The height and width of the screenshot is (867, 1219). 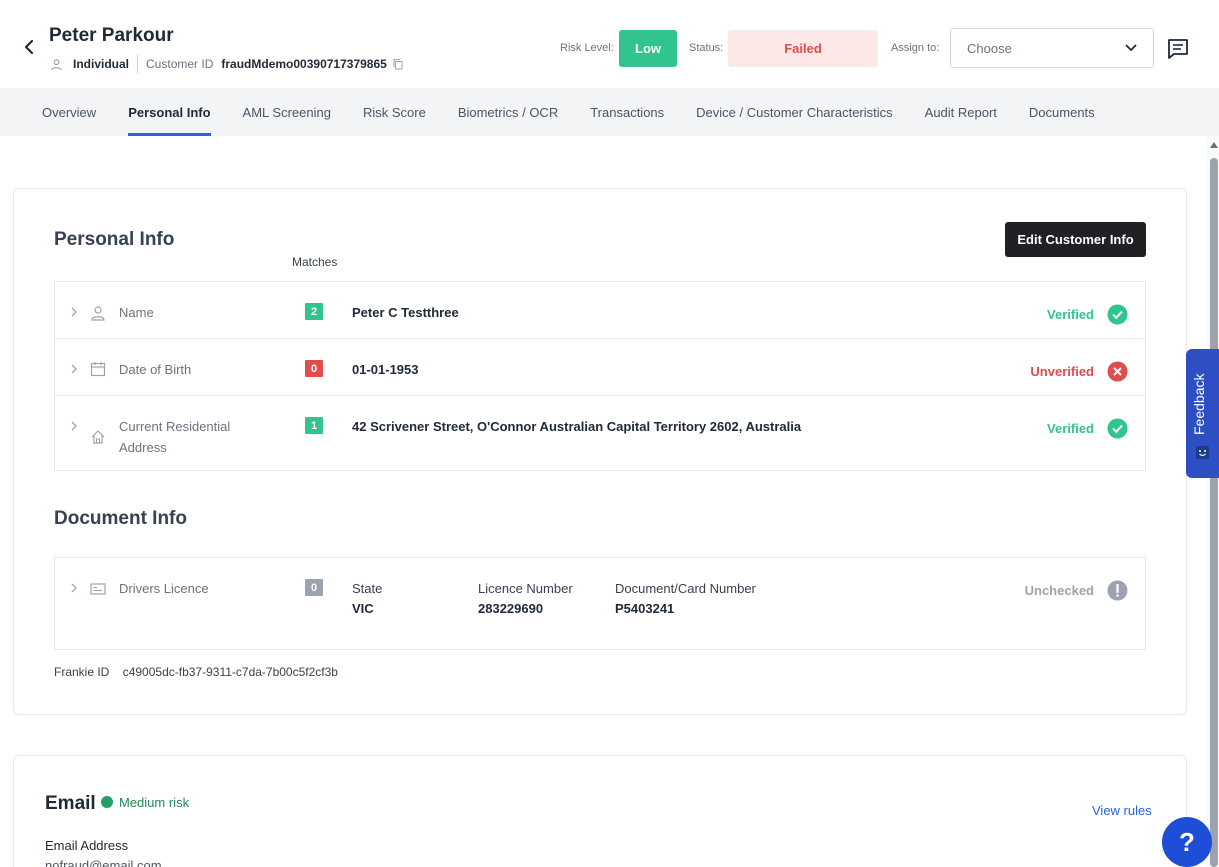 I want to click on doc-card-label: Document/Card Number, so click(x=685, y=588).